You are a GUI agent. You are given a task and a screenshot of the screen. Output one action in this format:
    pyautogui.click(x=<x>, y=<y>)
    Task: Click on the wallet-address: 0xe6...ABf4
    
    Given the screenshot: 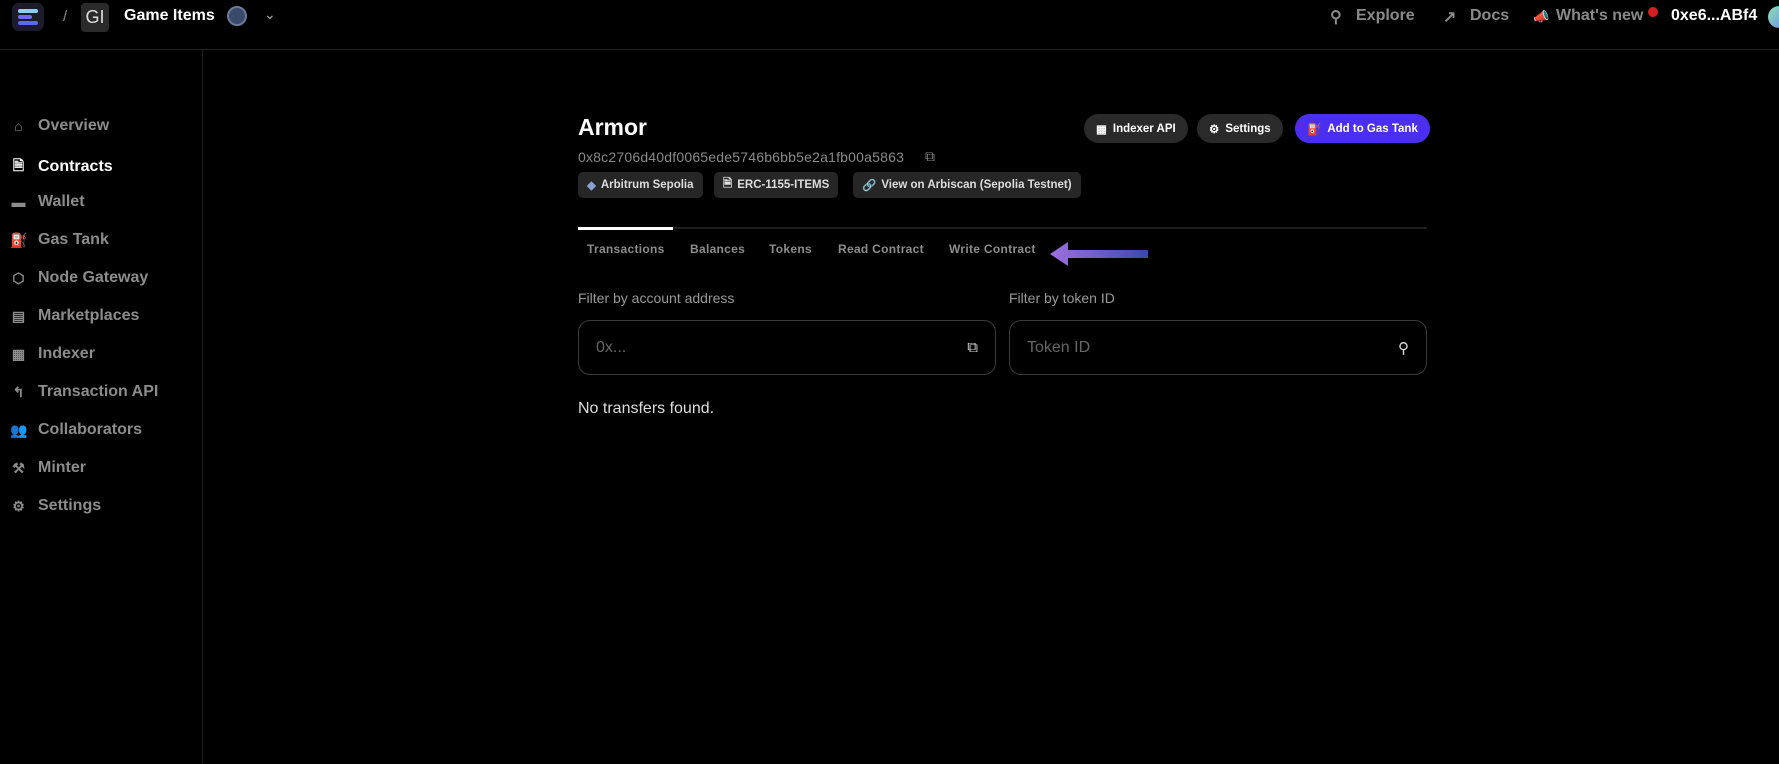 What is the action you would take?
    pyautogui.click(x=1714, y=16)
    